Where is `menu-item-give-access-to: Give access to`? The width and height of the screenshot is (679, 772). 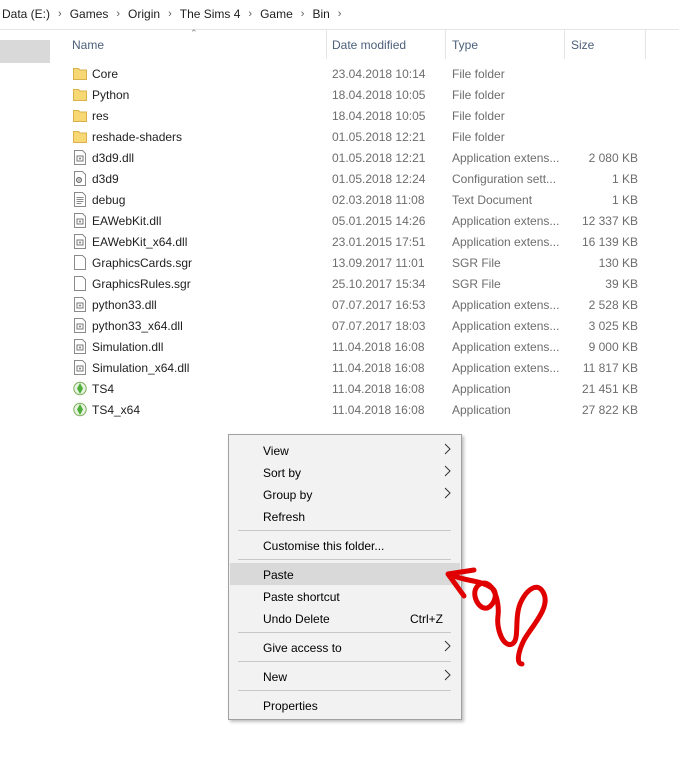 menu-item-give-access-to: Give access to is located at coordinates (345, 647).